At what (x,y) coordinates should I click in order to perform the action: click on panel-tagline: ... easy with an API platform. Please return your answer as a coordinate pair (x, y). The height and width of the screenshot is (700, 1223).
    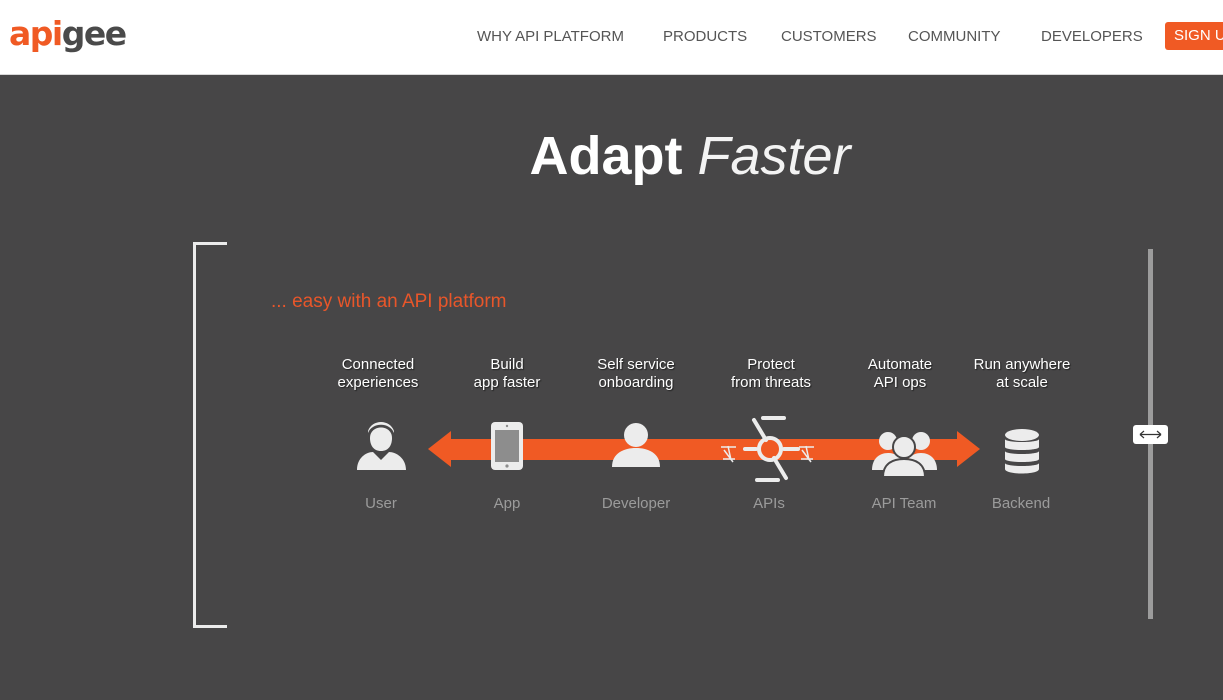
    Looking at the image, I should click on (389, 301).